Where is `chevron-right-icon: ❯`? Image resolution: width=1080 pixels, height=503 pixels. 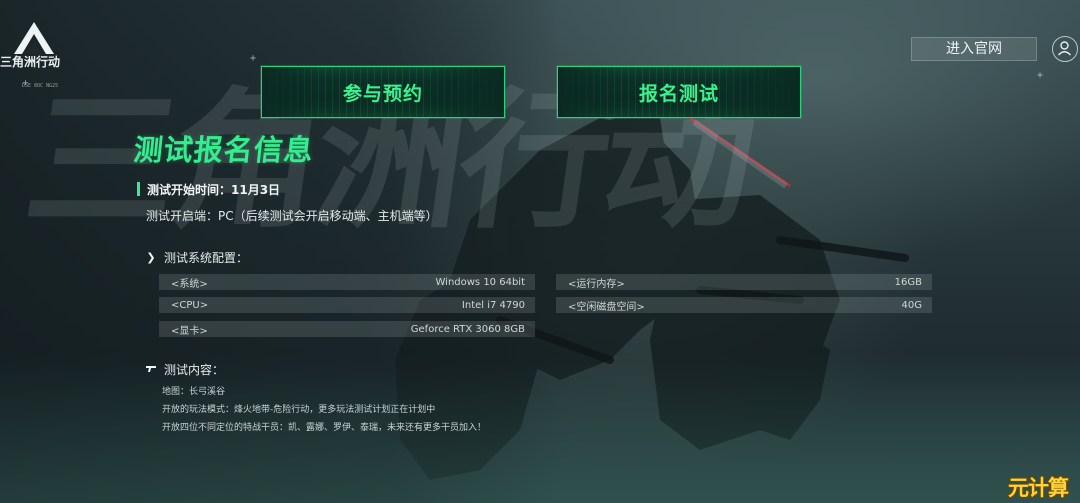 chevron-right-icon: ❯ is located at coordinates (151, 257).